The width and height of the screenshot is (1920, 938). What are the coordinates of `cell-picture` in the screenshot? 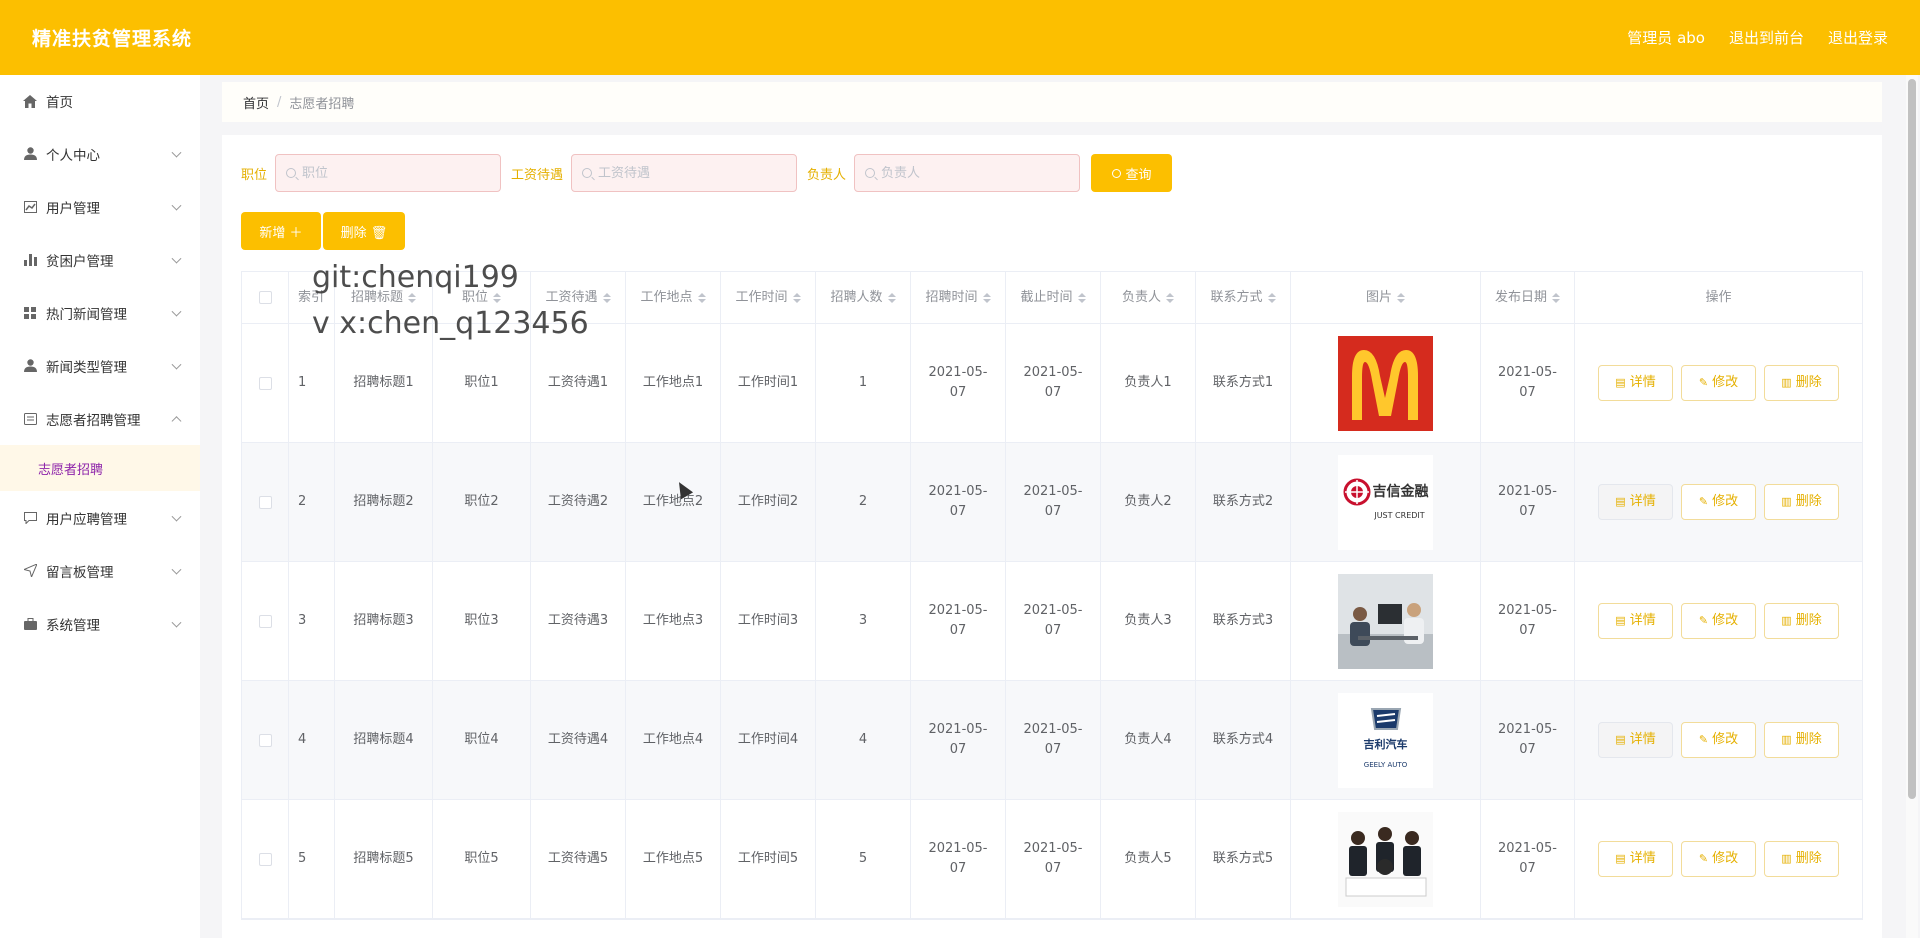 It's located at (1386, 859).